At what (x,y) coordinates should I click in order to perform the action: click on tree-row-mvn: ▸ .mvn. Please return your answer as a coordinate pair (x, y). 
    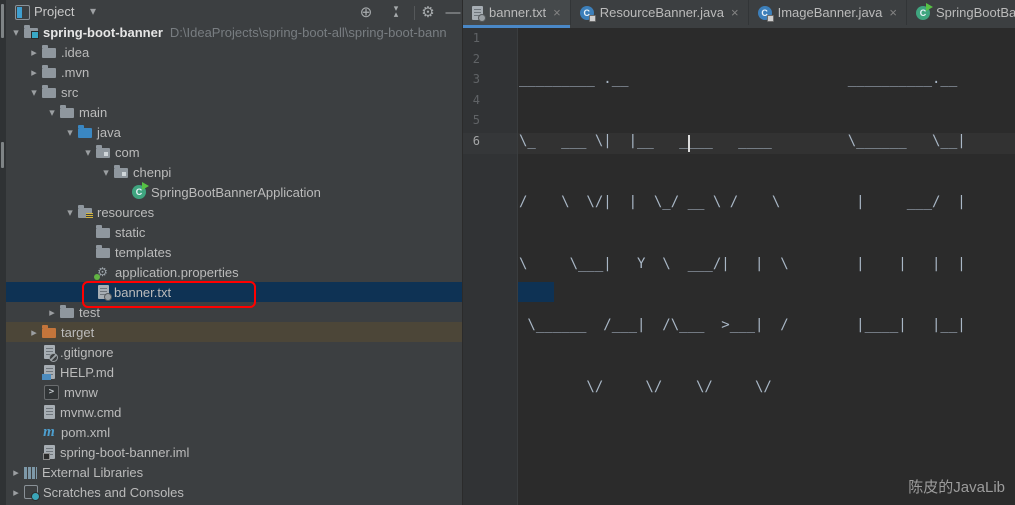
    Looking at the image, I should click on (244, 72).